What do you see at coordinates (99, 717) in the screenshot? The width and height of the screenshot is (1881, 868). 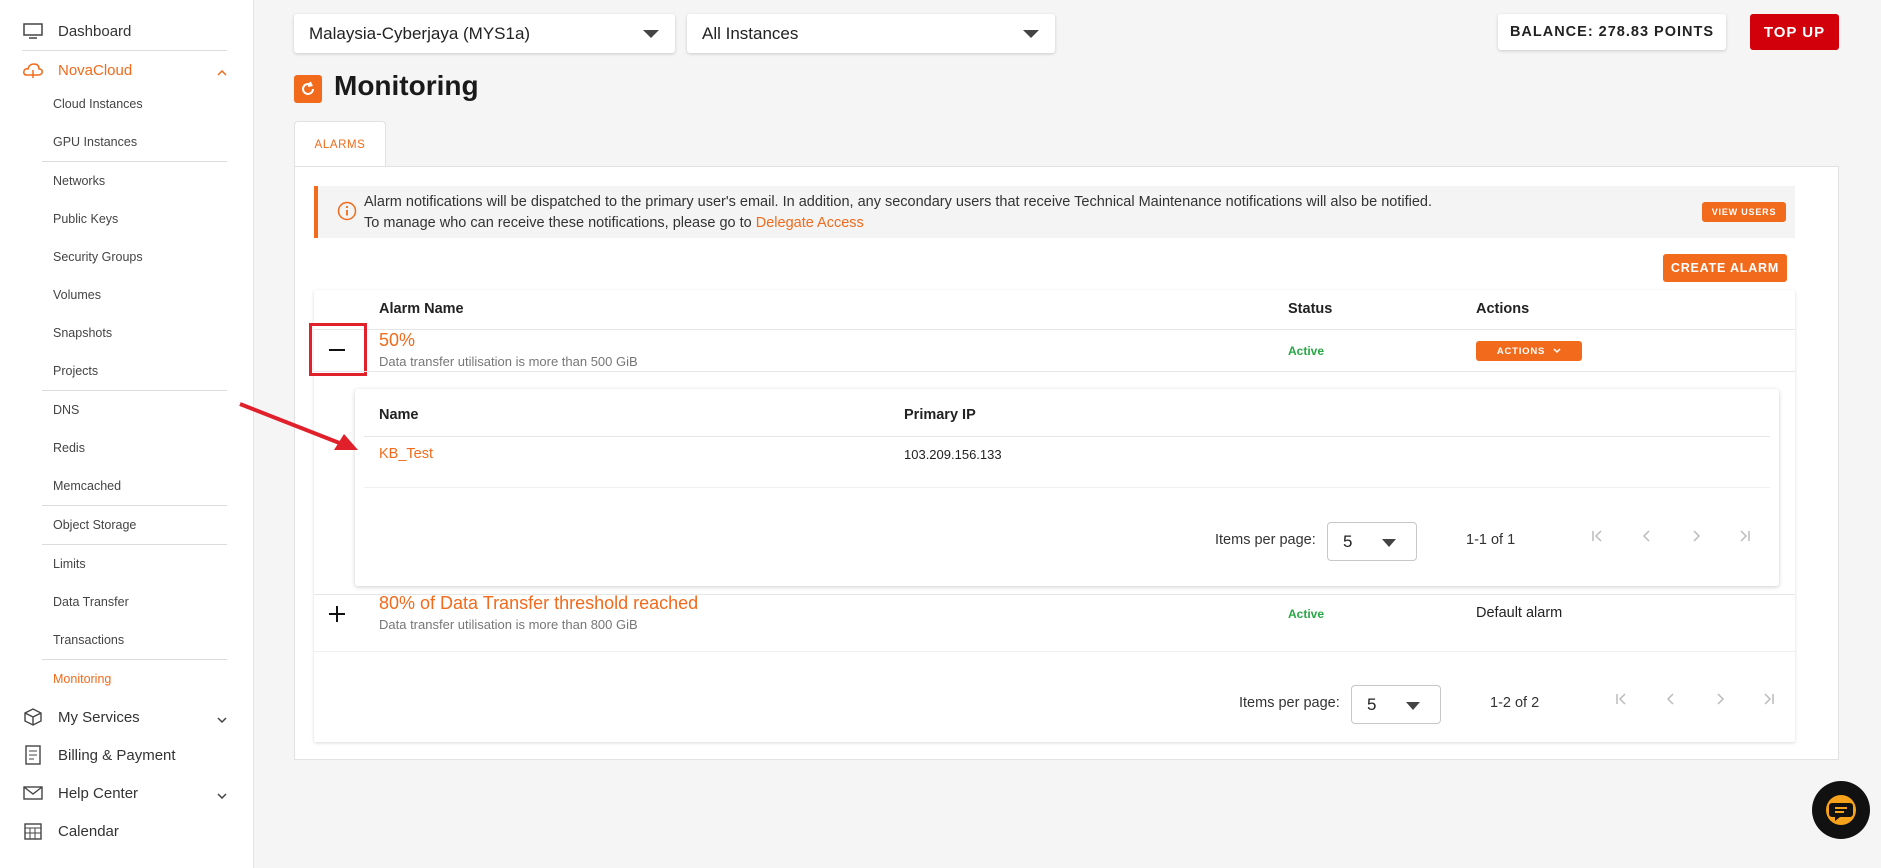 I see `nav-my-services-label: My Services` at bounding box center [99, 717].